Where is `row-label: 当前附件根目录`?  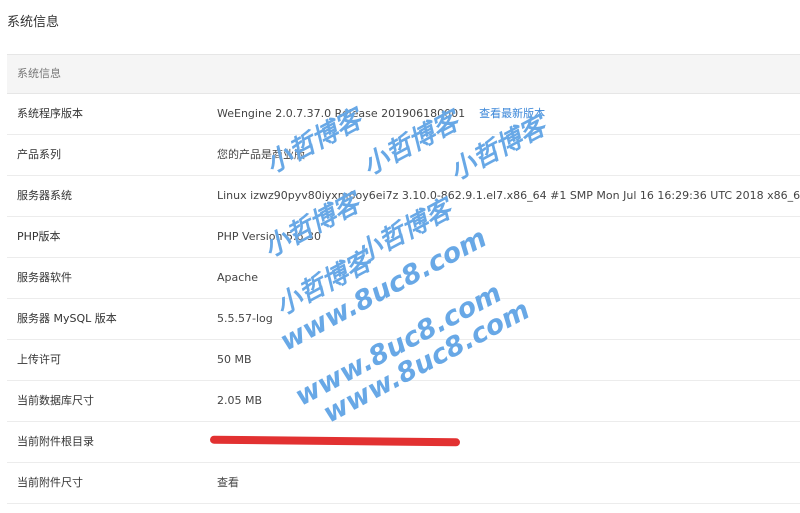
row-label: 当前附件根目录 is located at coordinates (55, 441).